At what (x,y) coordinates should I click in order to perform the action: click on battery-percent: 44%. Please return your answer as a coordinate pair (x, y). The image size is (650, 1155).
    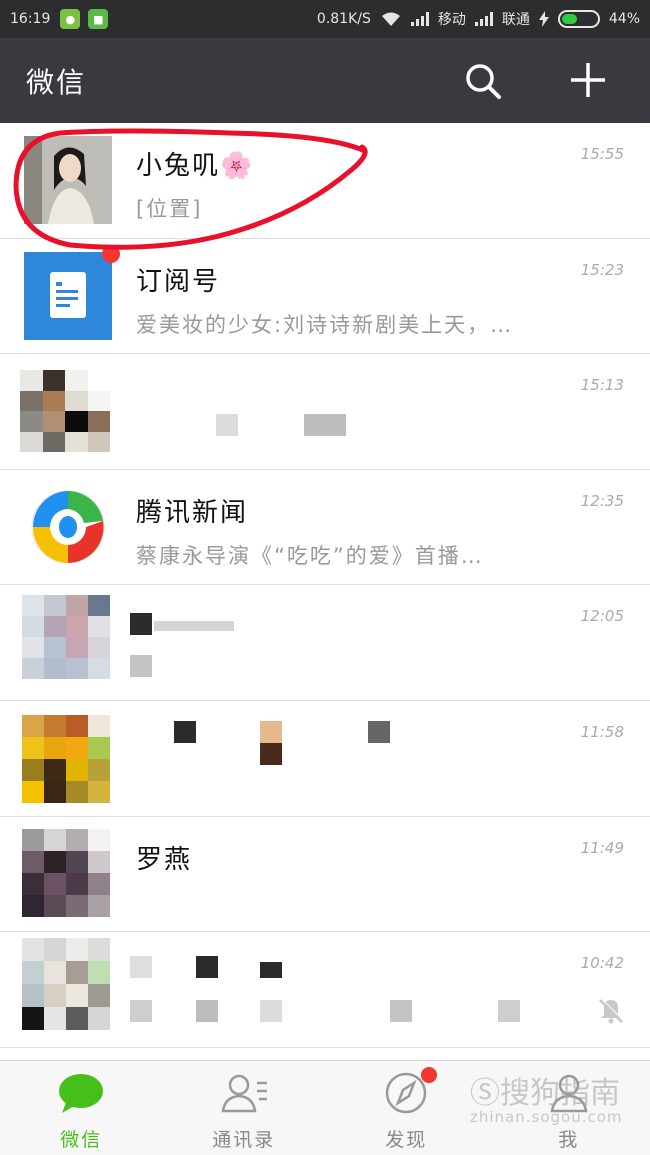
    Looking at the image, I should click on (624, 19).